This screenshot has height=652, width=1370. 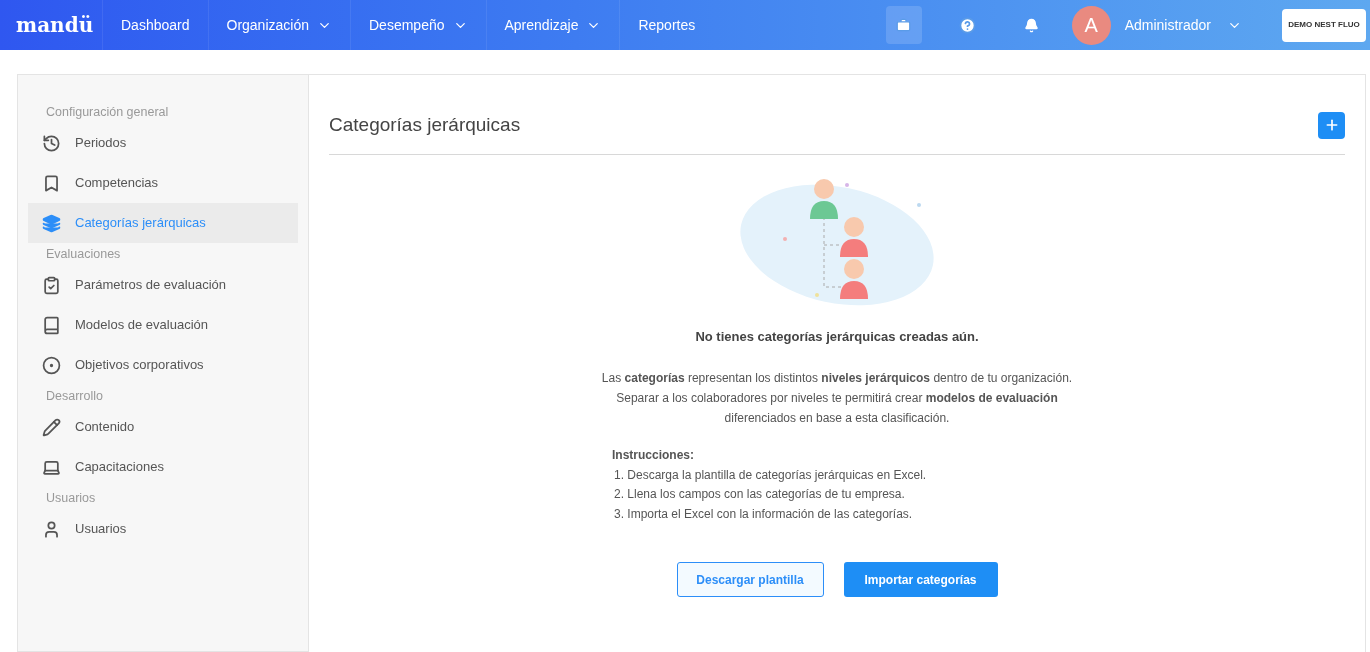 What do you see at coordinates (837, 398) in the screenshot?
I see `description-paragraph: Las categorías representan los distintos niveles jerárquicos dentro de tu organización. Separar a los colaboradores por niveles te permitirá crear modelos de evaluación diferenciados en base a esta clasificación.` at bounding box center [837, 398].